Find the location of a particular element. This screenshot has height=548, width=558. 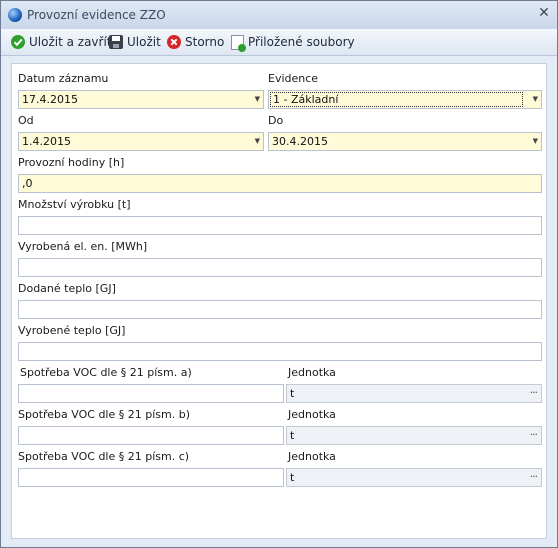

voc-b-input is located at coordinates (151, 435).